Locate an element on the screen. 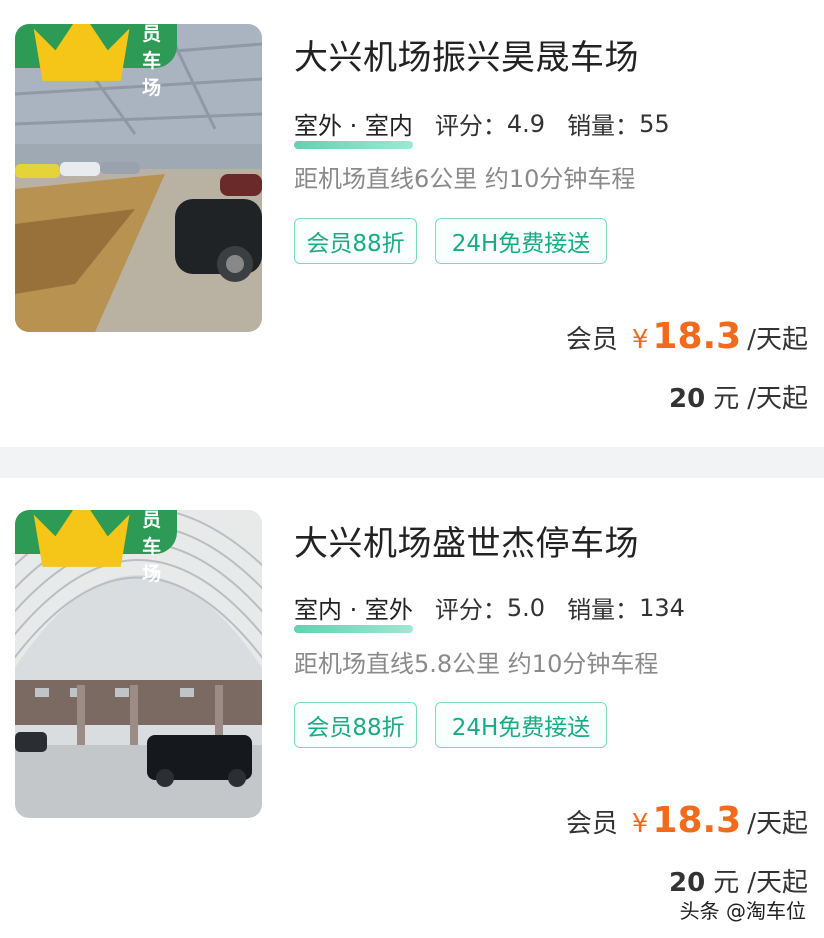  rating-value: 5.0 is located at coordinates (526, 607).